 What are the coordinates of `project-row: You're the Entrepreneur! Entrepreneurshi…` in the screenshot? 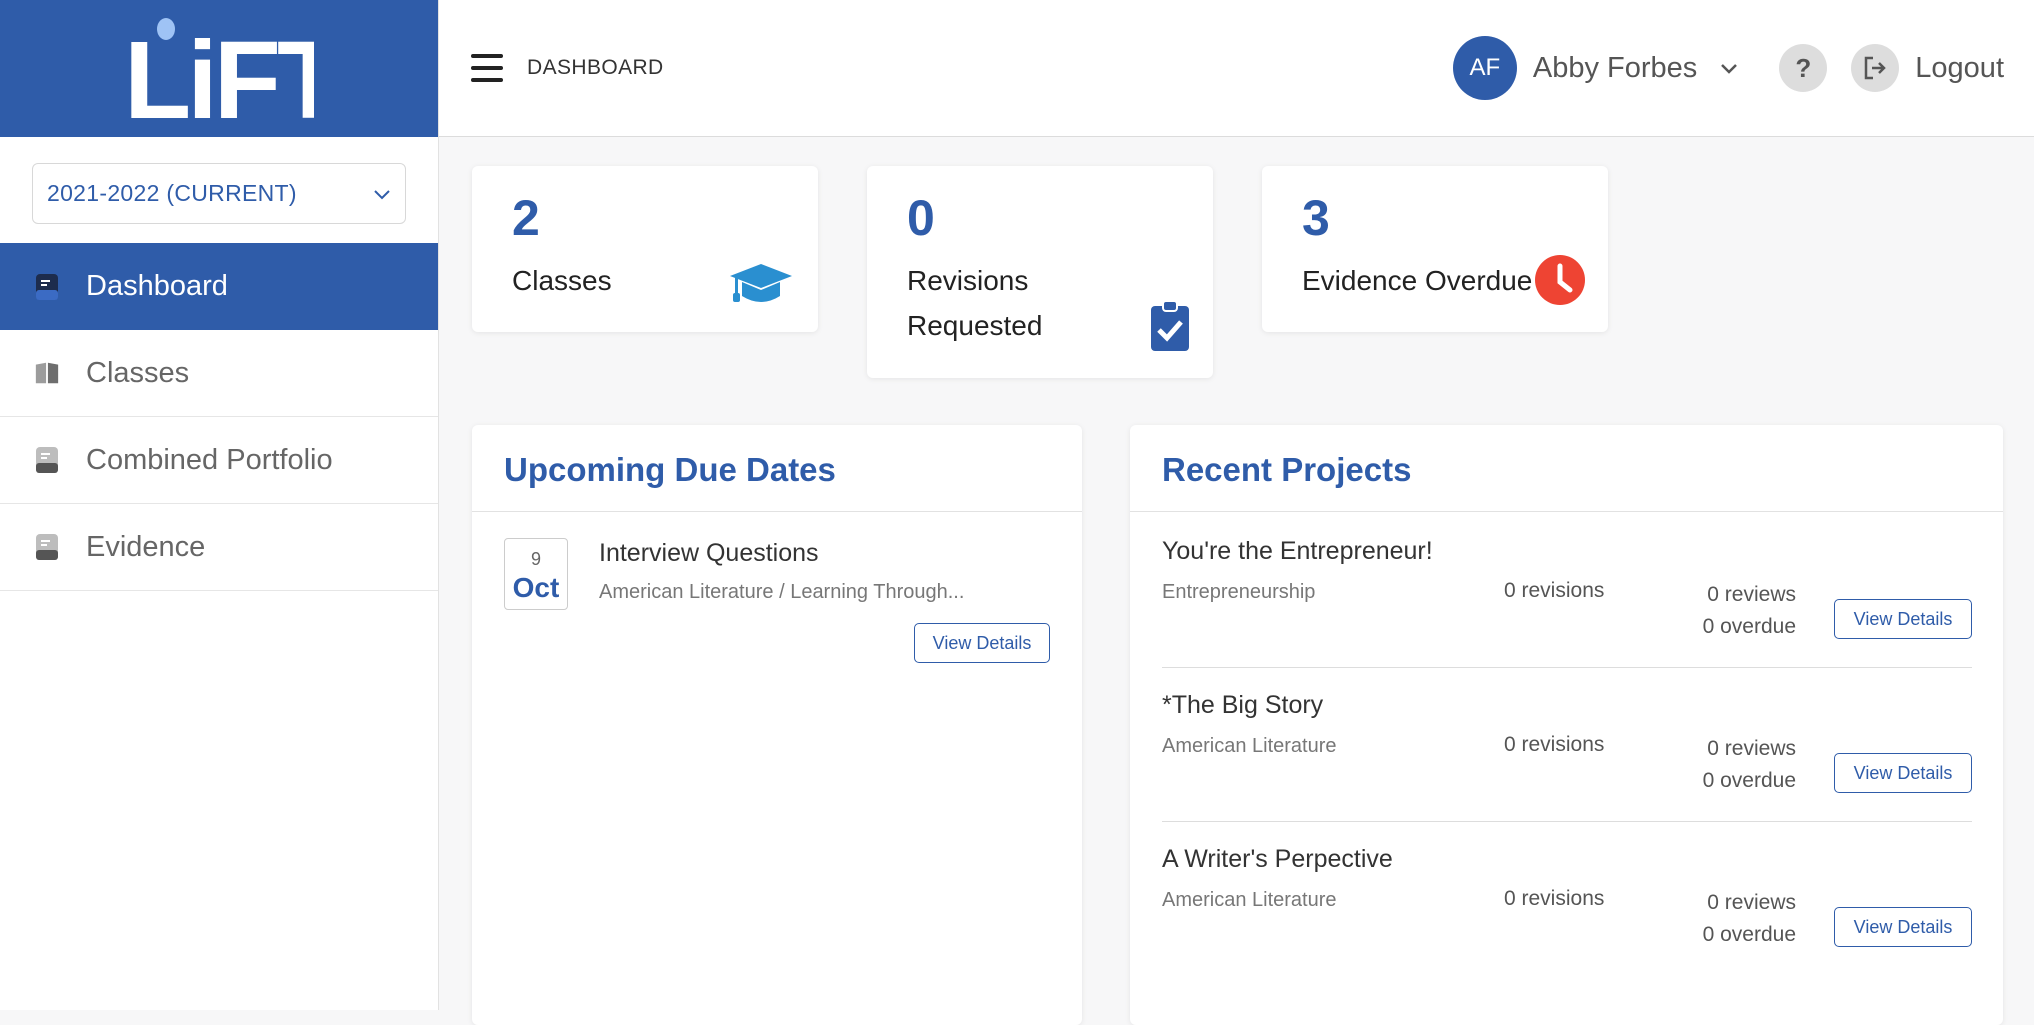 It's located at (1567, 590).